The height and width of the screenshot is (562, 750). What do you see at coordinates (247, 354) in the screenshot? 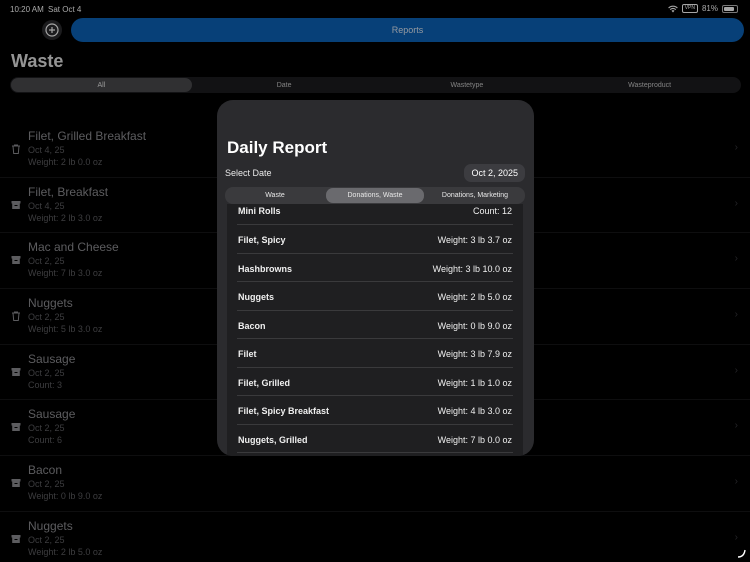
I see `report-item-name: Filet` at bounding box center [247, 354].